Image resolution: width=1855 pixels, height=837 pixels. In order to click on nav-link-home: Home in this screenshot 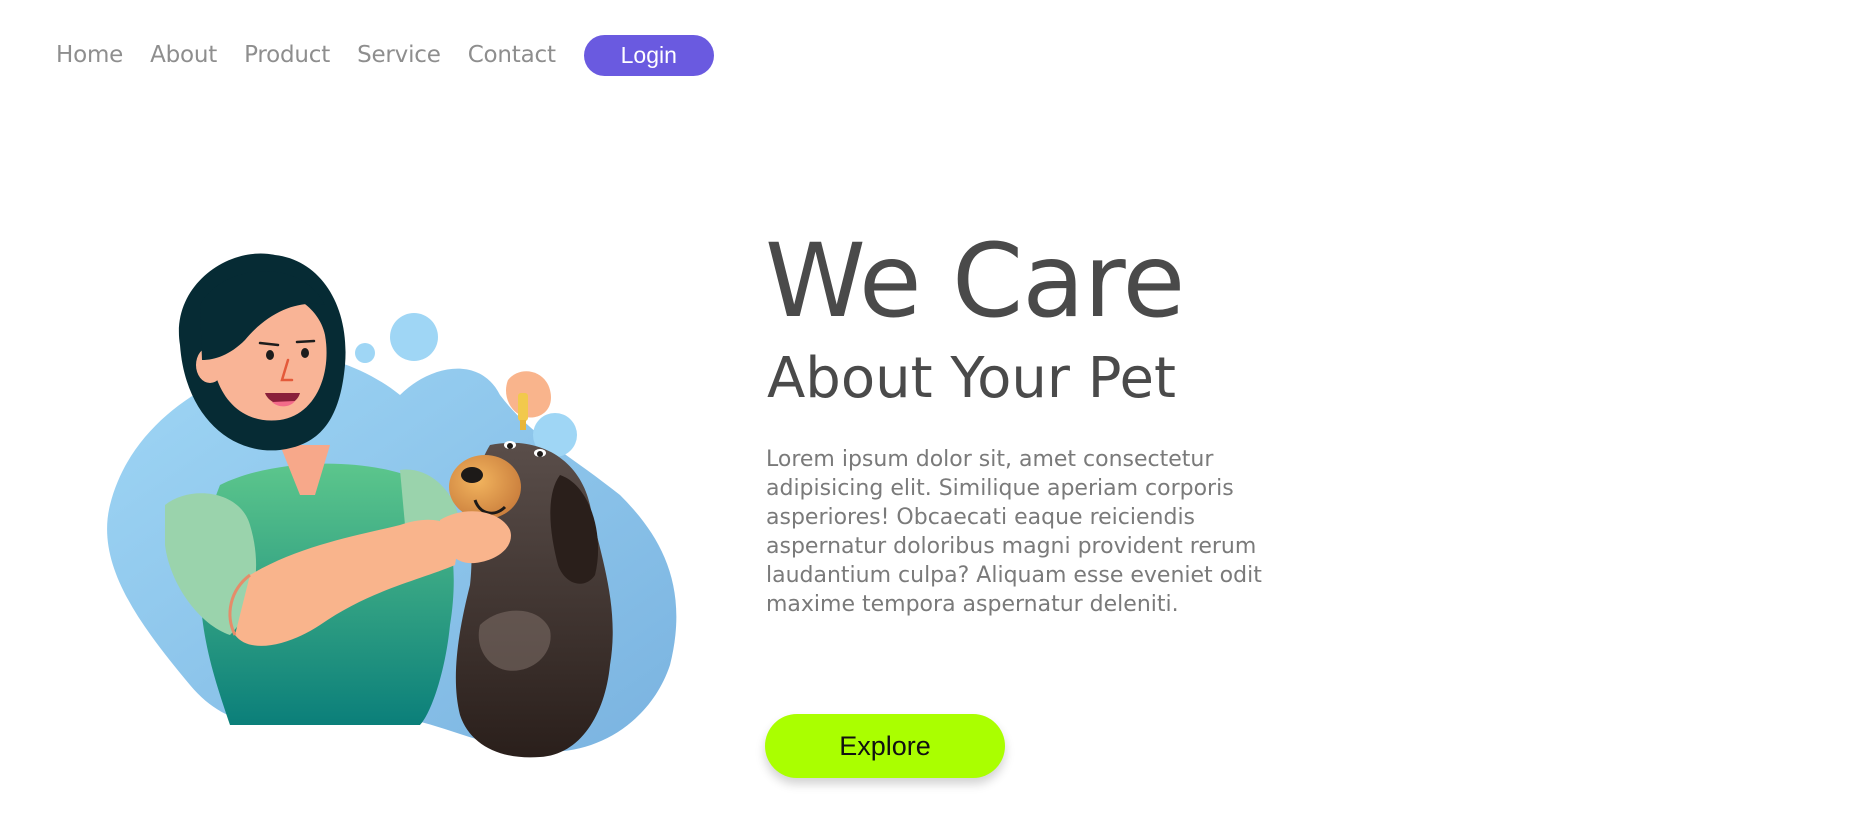, I will do `click(89, 55)`.